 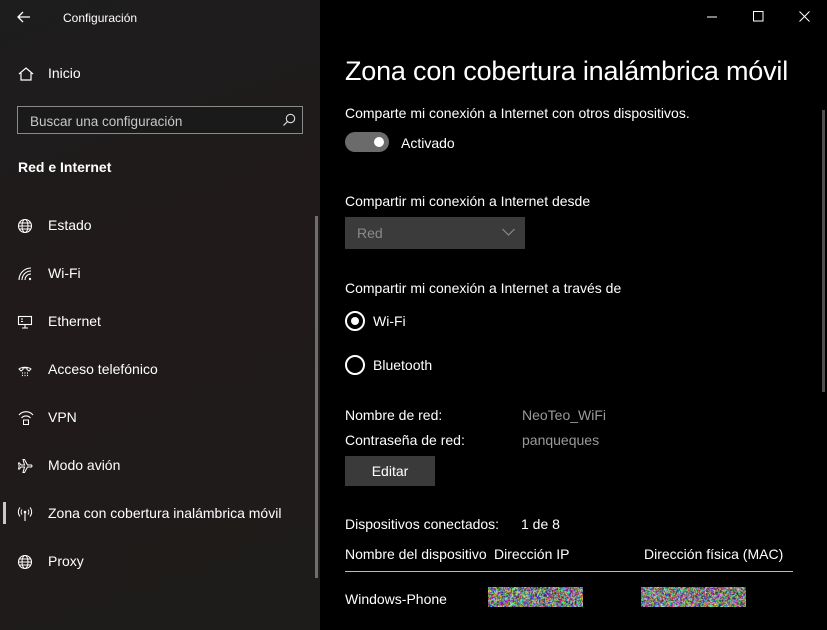 I want to click on maximize-icon, so click(x=758, y=16).